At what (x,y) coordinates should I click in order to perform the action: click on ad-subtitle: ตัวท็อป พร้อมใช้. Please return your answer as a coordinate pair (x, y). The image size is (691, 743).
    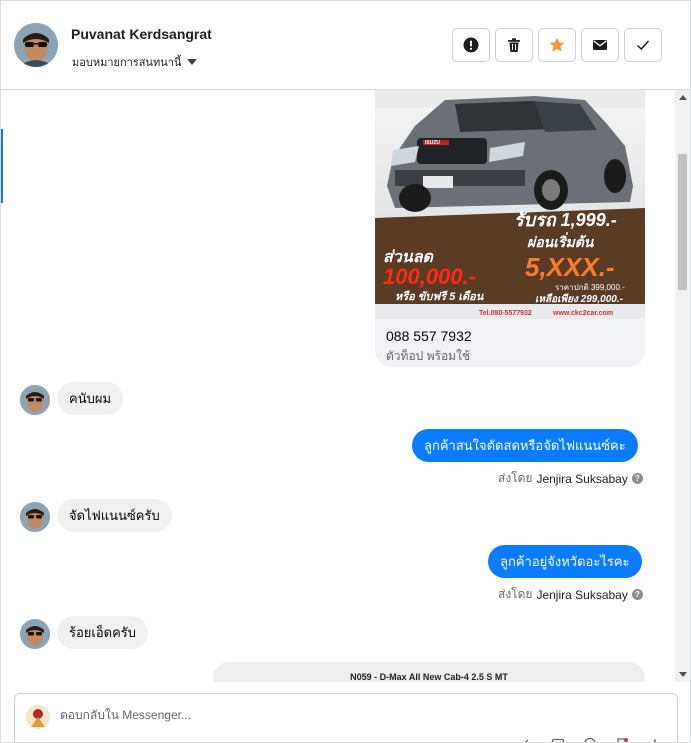
    Looking at the image, I should click on (428, 356).